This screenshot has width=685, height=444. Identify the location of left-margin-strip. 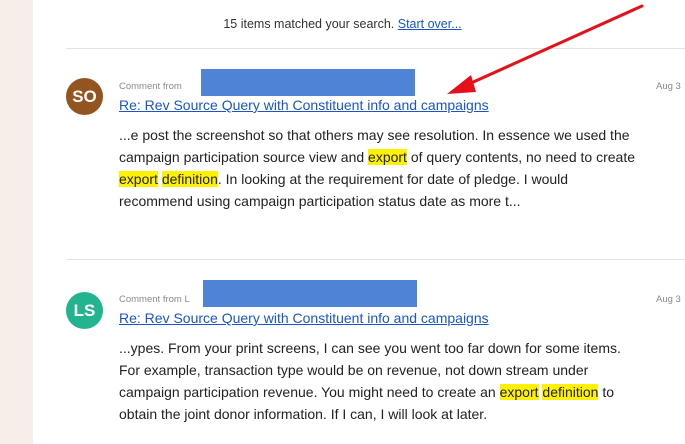
(16, 222).